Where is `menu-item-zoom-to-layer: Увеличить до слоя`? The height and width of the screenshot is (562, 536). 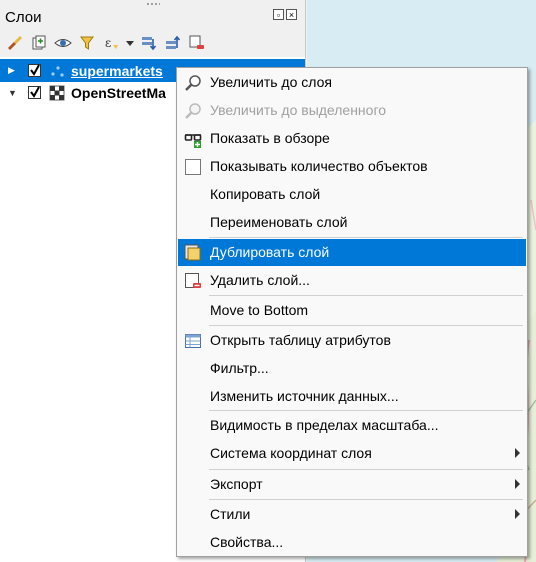
menu-item-zoom-to-layer: Увеличить до слоя is located at coordinates (352, 82).